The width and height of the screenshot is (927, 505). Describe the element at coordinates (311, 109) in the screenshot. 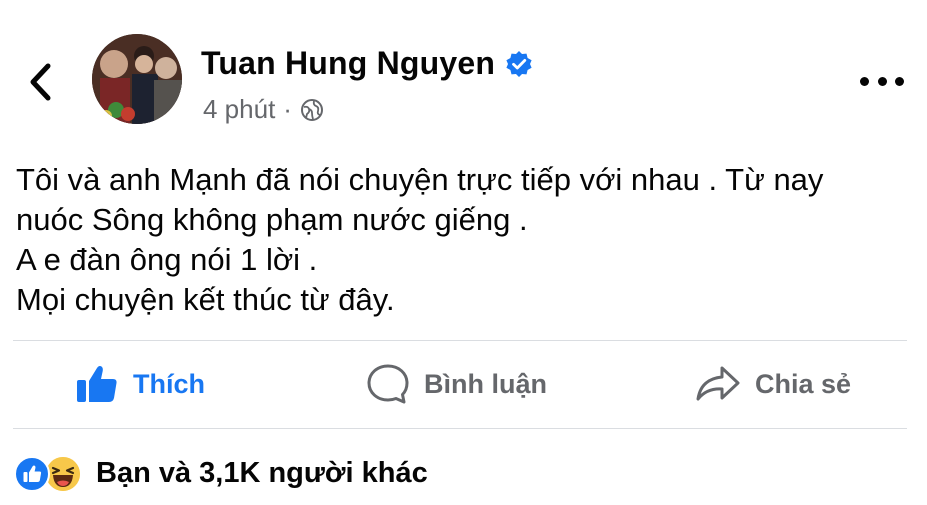

I see `globe-icon` at that location.